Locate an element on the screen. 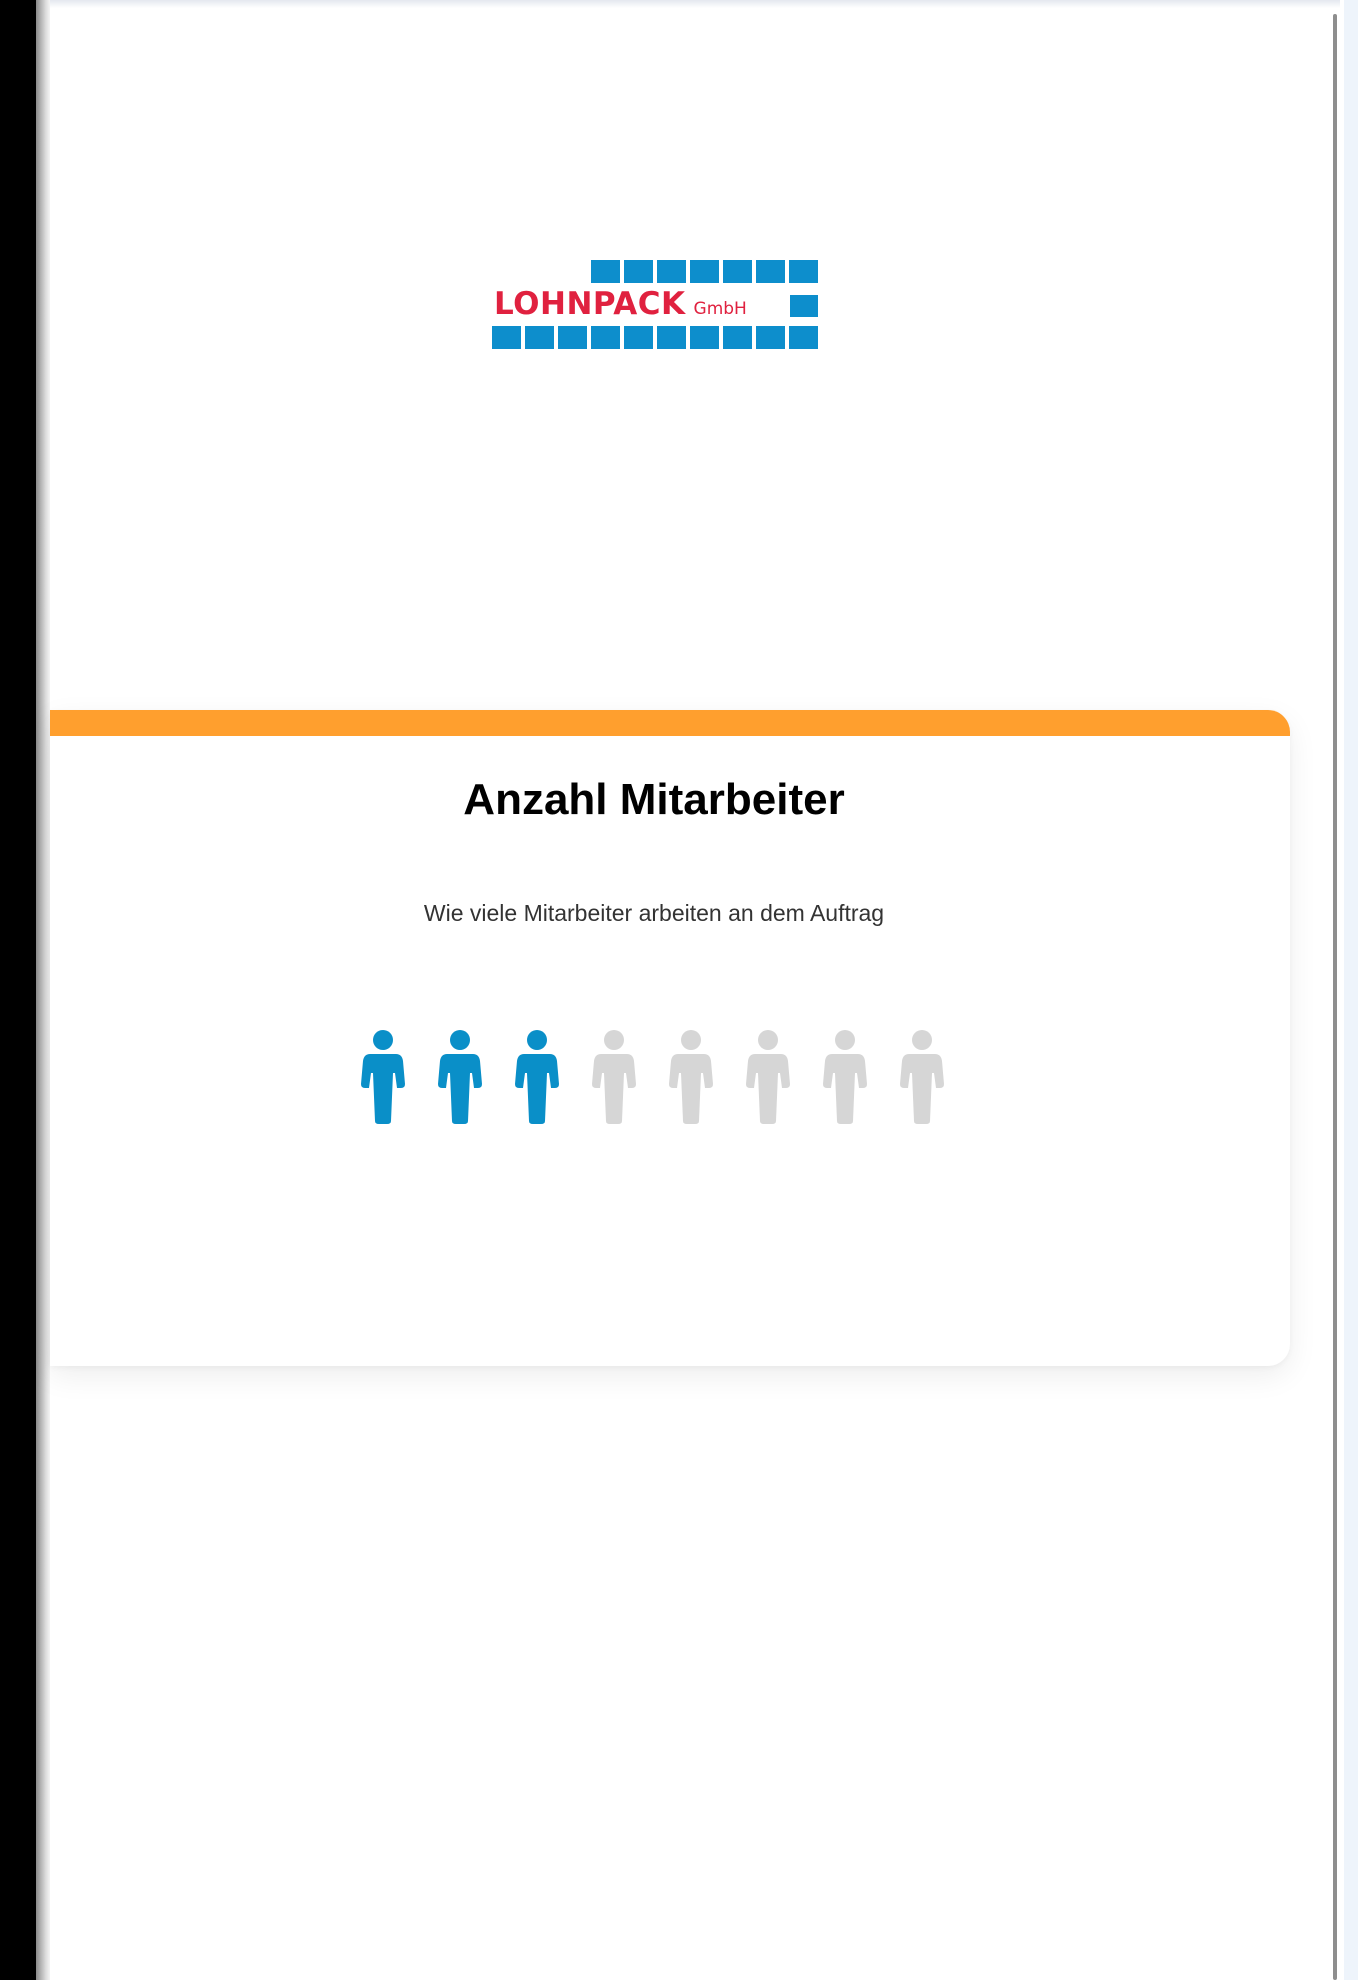 The height and width of the screenshot is (1980, 1358). logo-squares-top is located at coordinates (704, 271).